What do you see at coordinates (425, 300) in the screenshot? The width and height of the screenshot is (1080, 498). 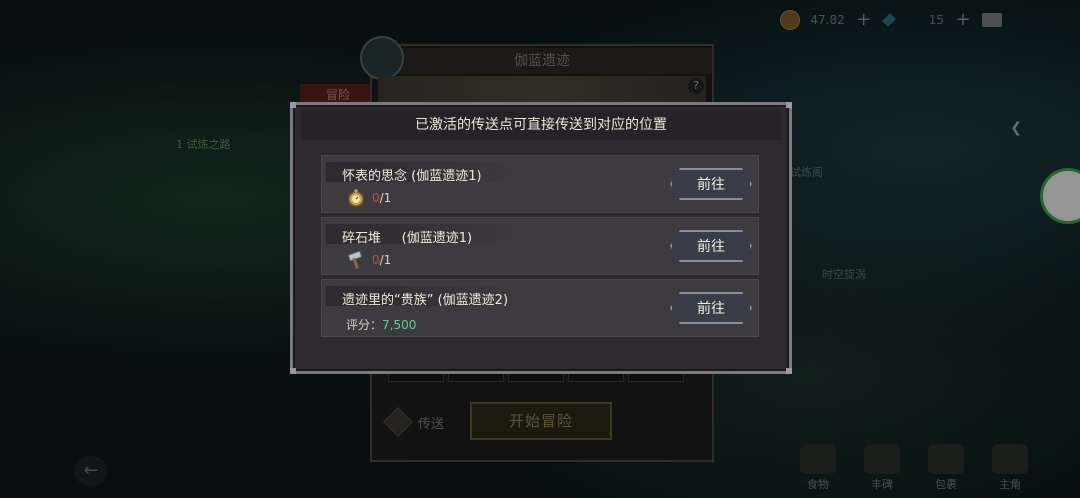 I see `teleport-row-title: 遗迹里的“贵族” (伽蓝遗迹2)` at bounding box center [425, 300].